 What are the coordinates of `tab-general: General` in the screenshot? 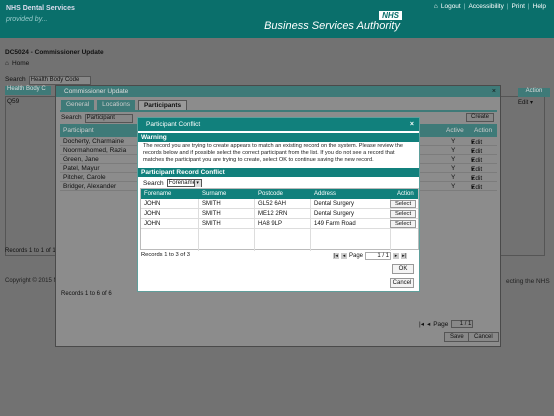 It's located at (78, 105).